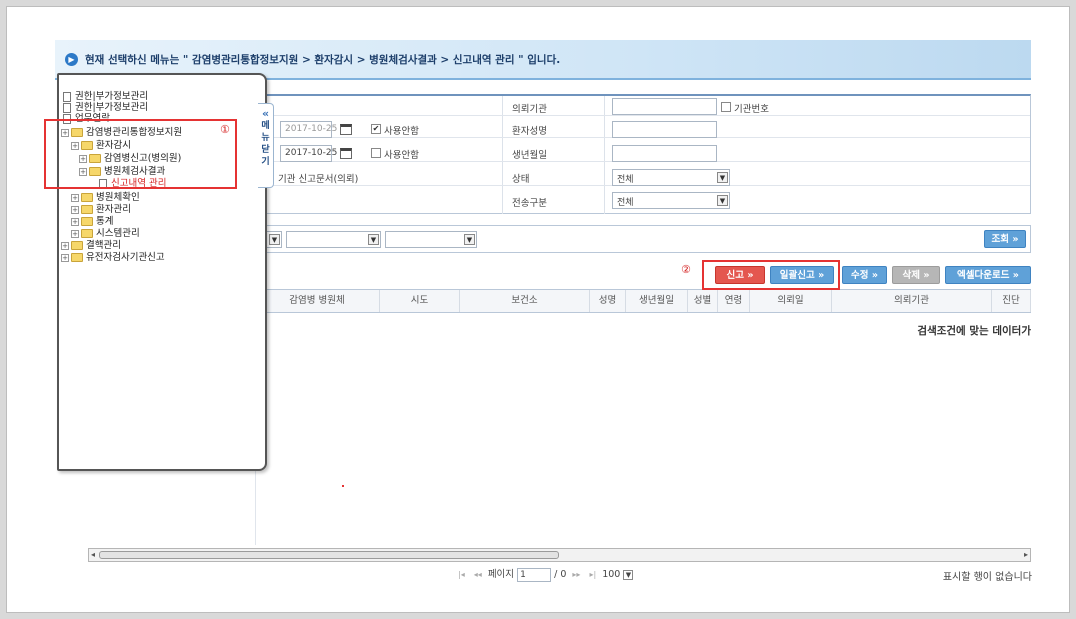  Describe the element at coordinates (751, 109) in the screenshot. I see `inst-code-label: 기관번호` at that location.